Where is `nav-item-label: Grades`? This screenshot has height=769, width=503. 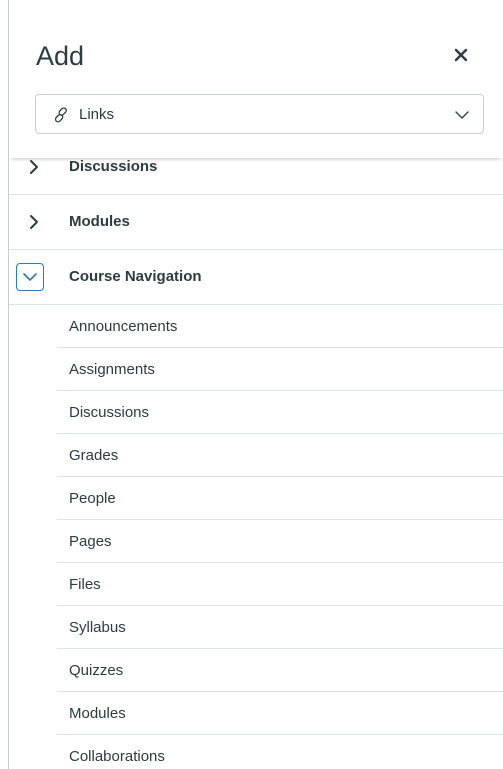 nav-item-label: Grades is located at coordinates (94, 455).